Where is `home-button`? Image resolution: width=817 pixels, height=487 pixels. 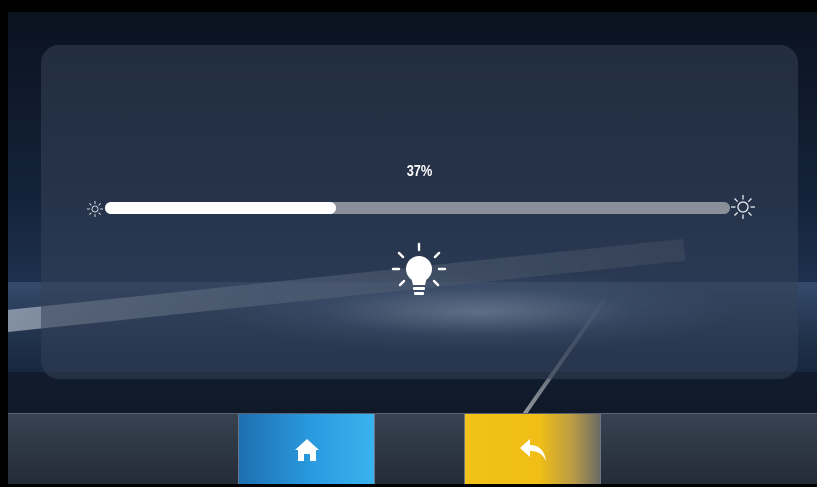
home-button is located at coordinates (306, 449).